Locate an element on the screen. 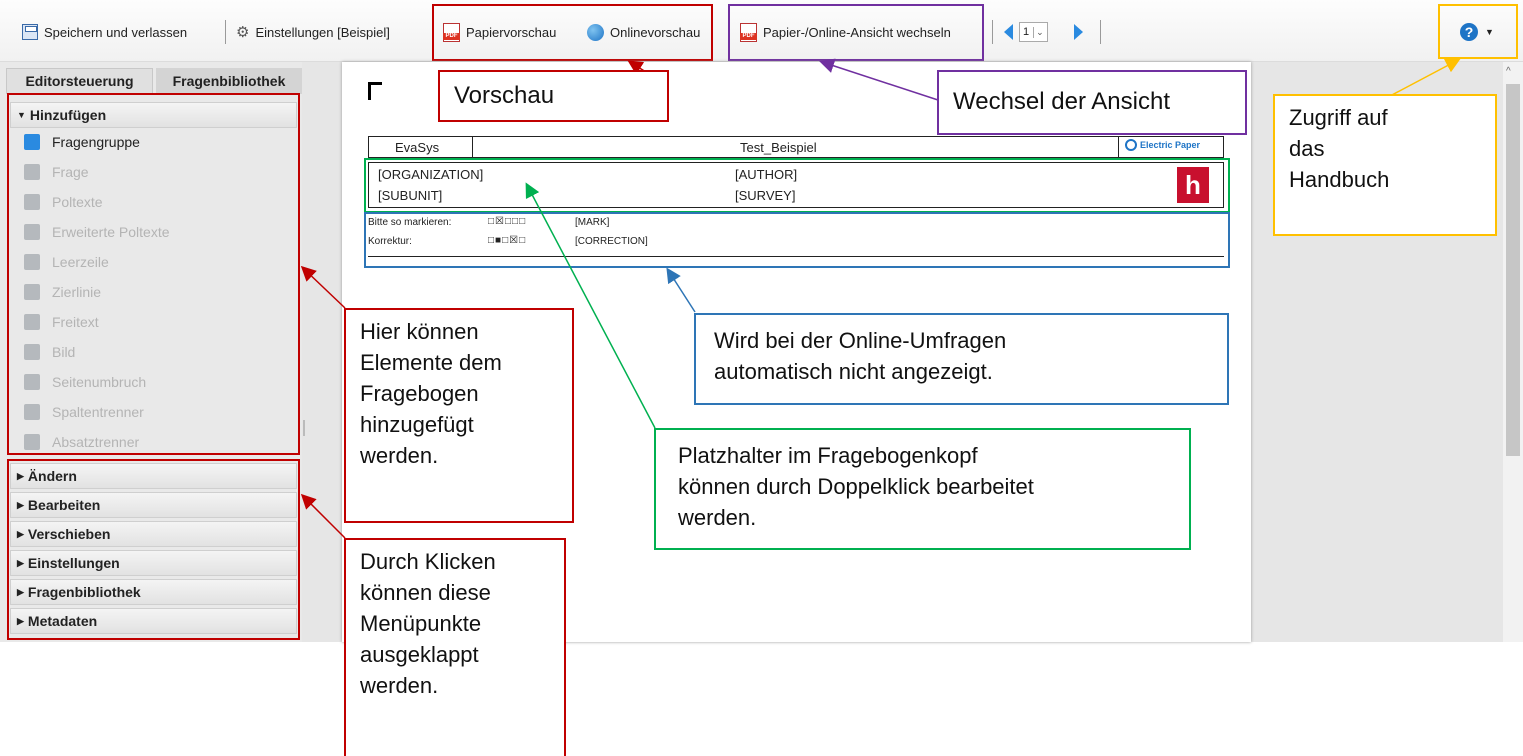 The image size is (1523, 756). annotation-line: können diese is located at coordinates (425, 592).